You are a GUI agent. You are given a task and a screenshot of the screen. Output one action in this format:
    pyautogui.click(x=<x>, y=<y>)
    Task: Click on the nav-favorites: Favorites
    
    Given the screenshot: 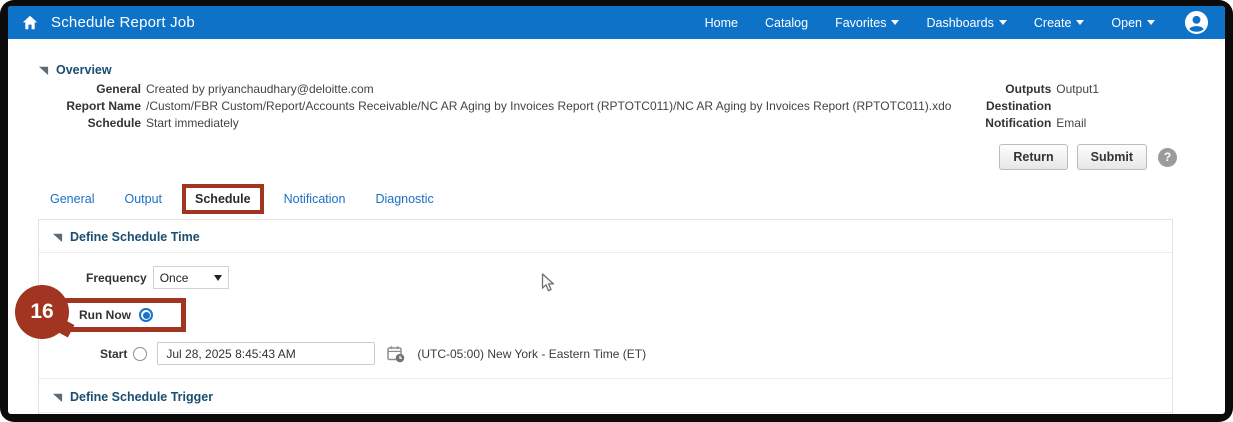 What is the action you would take?
    pyautogui.click(x=867, y=23)
    